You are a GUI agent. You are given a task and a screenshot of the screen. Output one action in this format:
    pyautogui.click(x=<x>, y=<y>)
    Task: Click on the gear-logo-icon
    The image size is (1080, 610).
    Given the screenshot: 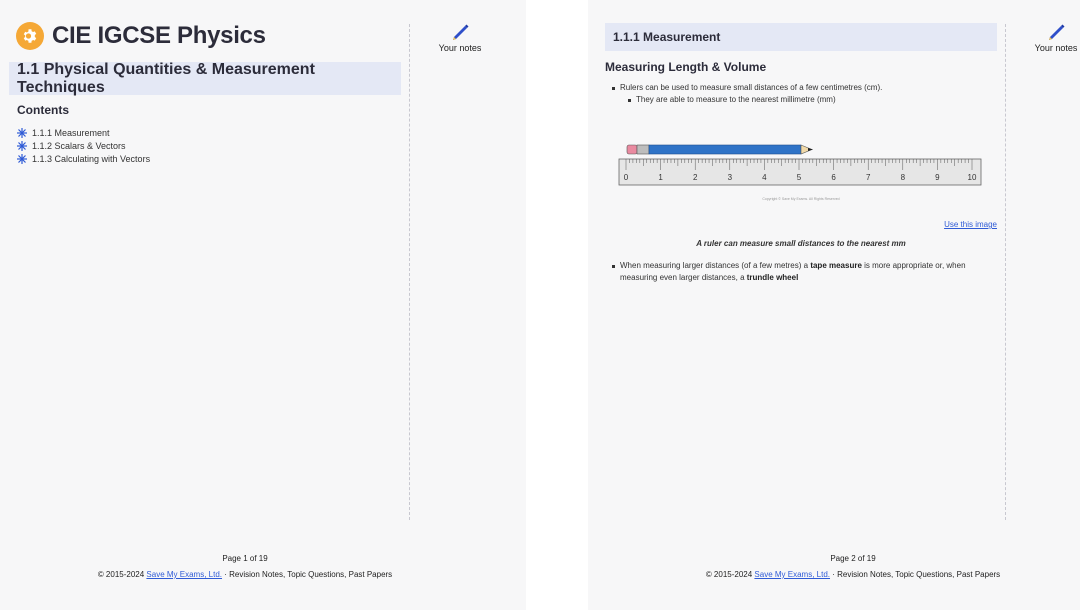 What is the action you would take?
    pyautogui.click(x=30, y=36)
    